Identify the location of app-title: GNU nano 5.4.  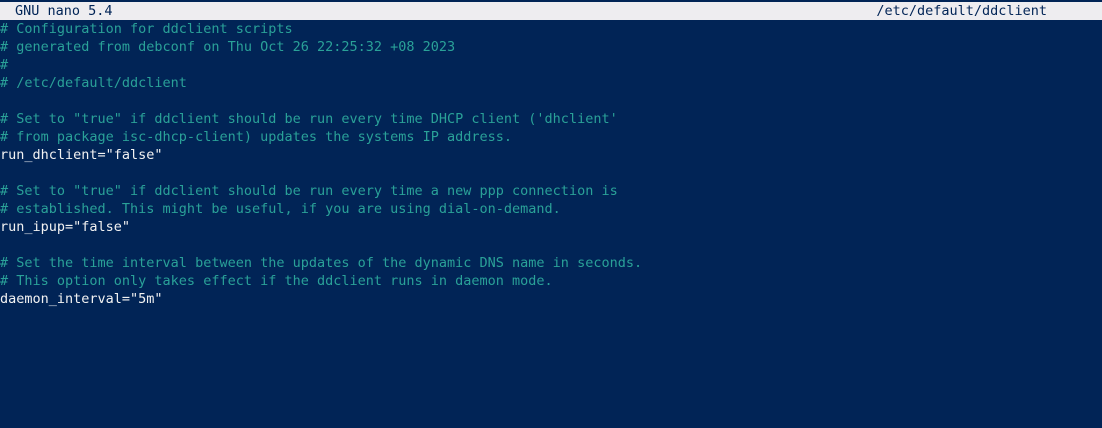
(64, 11).